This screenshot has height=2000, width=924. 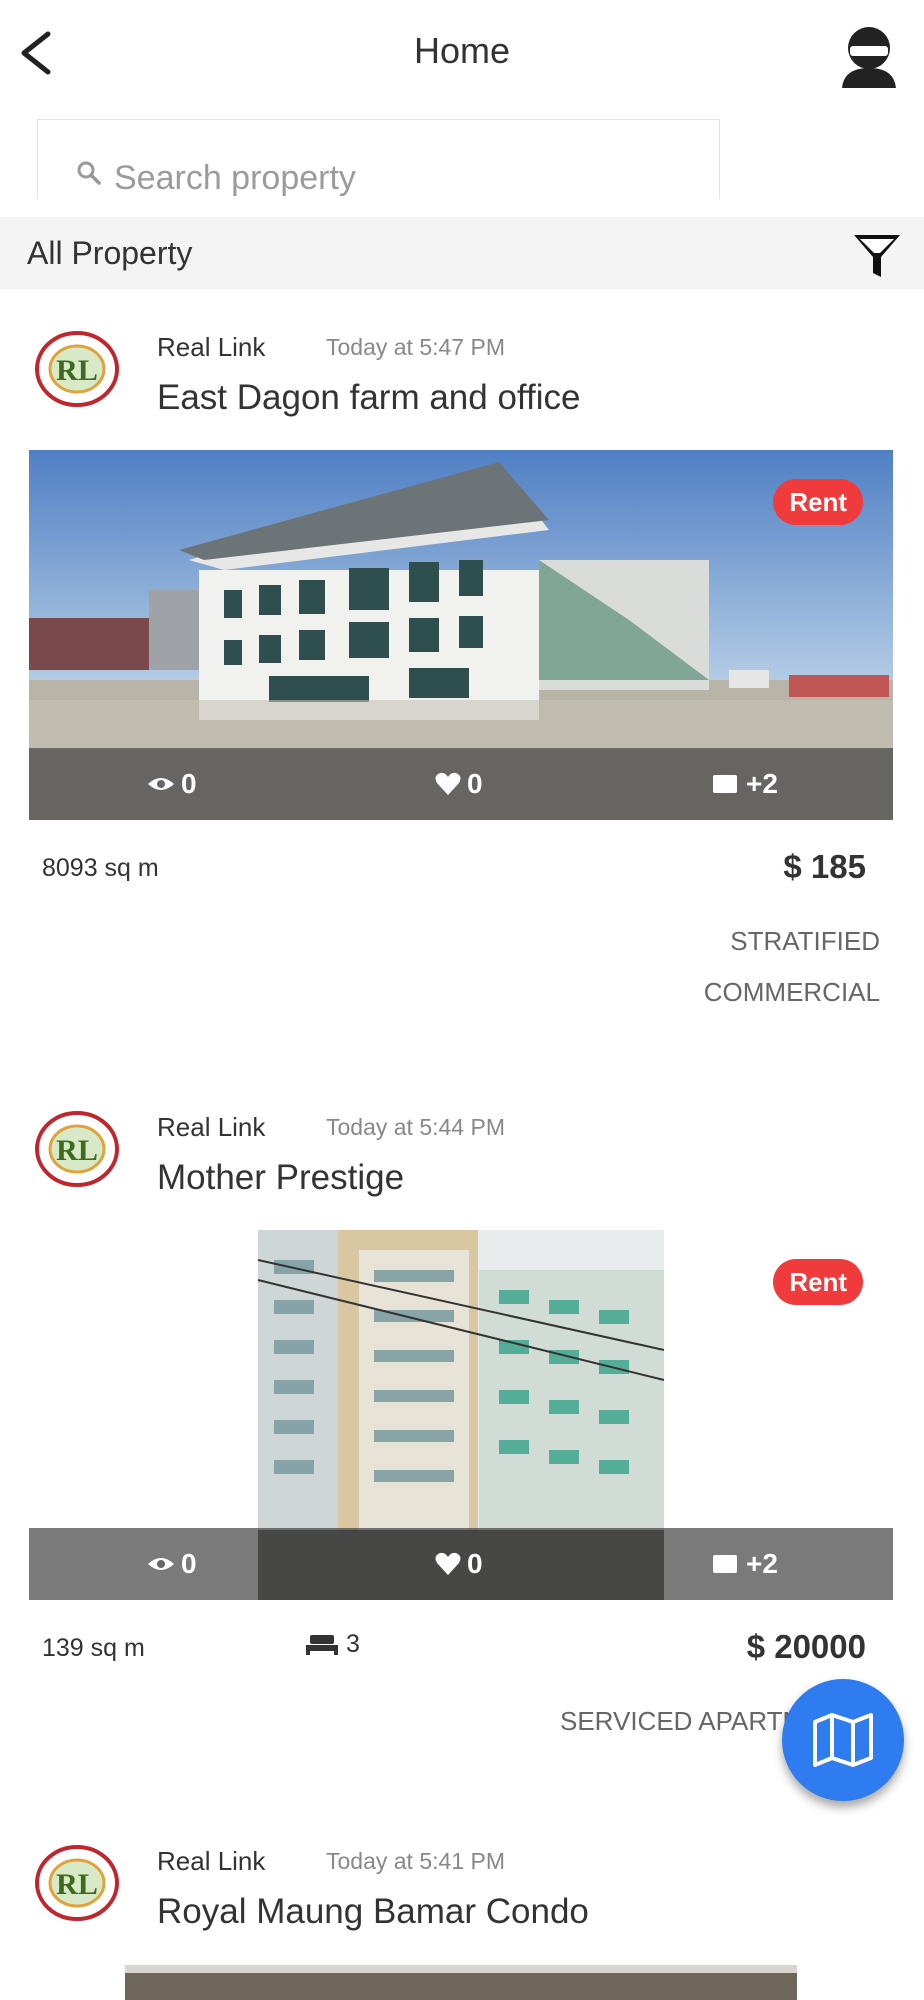 What do you see at coordinates (394, 178) in the screenshot?
I see `search-input` at bounding box center [394, 178].